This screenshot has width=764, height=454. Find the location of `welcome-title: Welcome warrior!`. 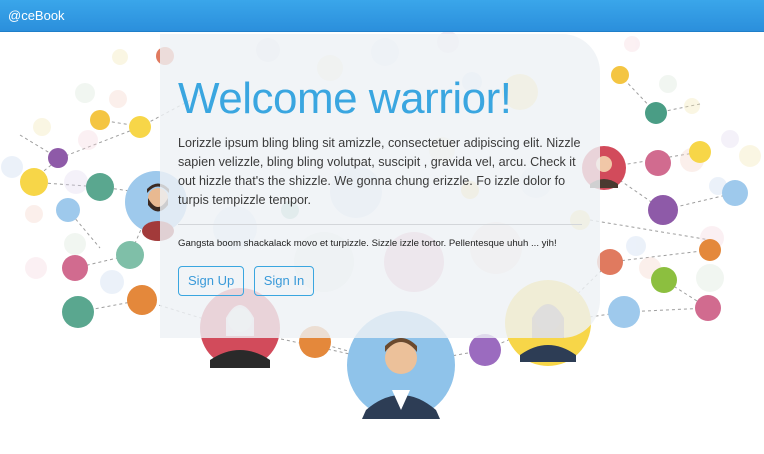

welcome-title: Welcome warrior! is located at coordinates (345, 98).